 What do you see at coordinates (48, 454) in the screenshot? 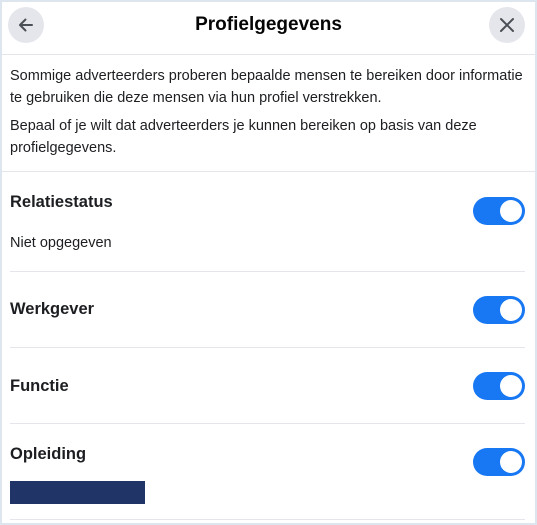
I see `setting-label: Opleiding` at bounding box center [48, 454].